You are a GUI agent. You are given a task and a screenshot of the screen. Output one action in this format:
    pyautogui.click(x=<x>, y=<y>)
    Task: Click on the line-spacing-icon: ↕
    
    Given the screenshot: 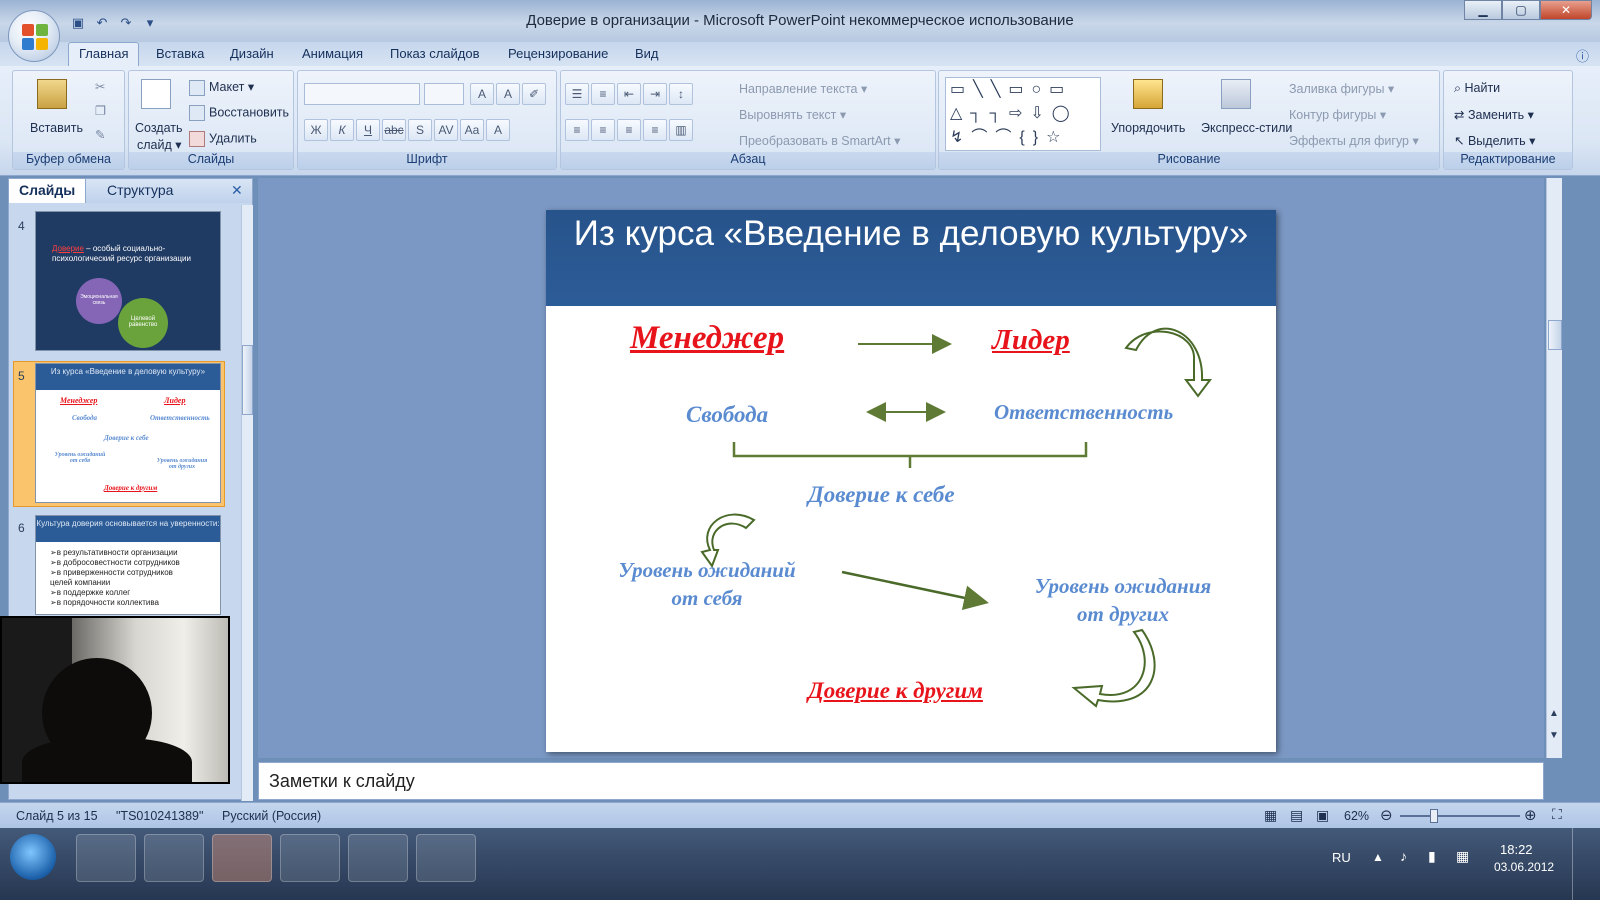 What is the action you would take?
    pyautogui.click(x=681, y=94)
    